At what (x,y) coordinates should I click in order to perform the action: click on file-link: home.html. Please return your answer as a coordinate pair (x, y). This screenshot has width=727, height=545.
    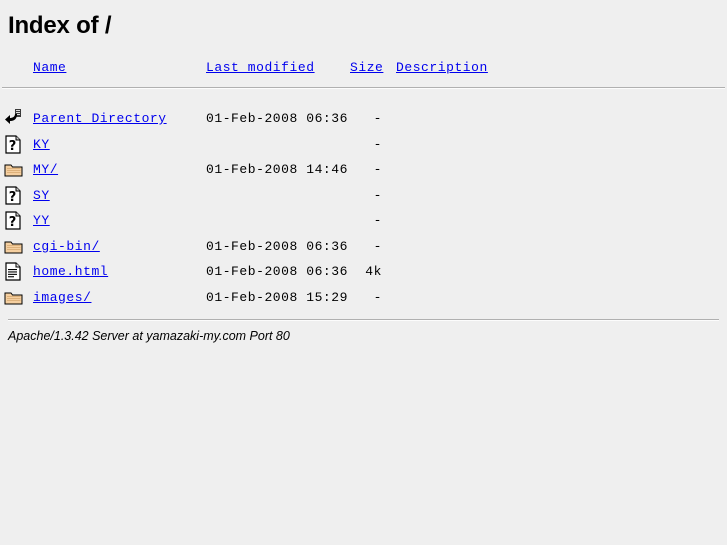
    Looking at the image, I should click on (70, 271).